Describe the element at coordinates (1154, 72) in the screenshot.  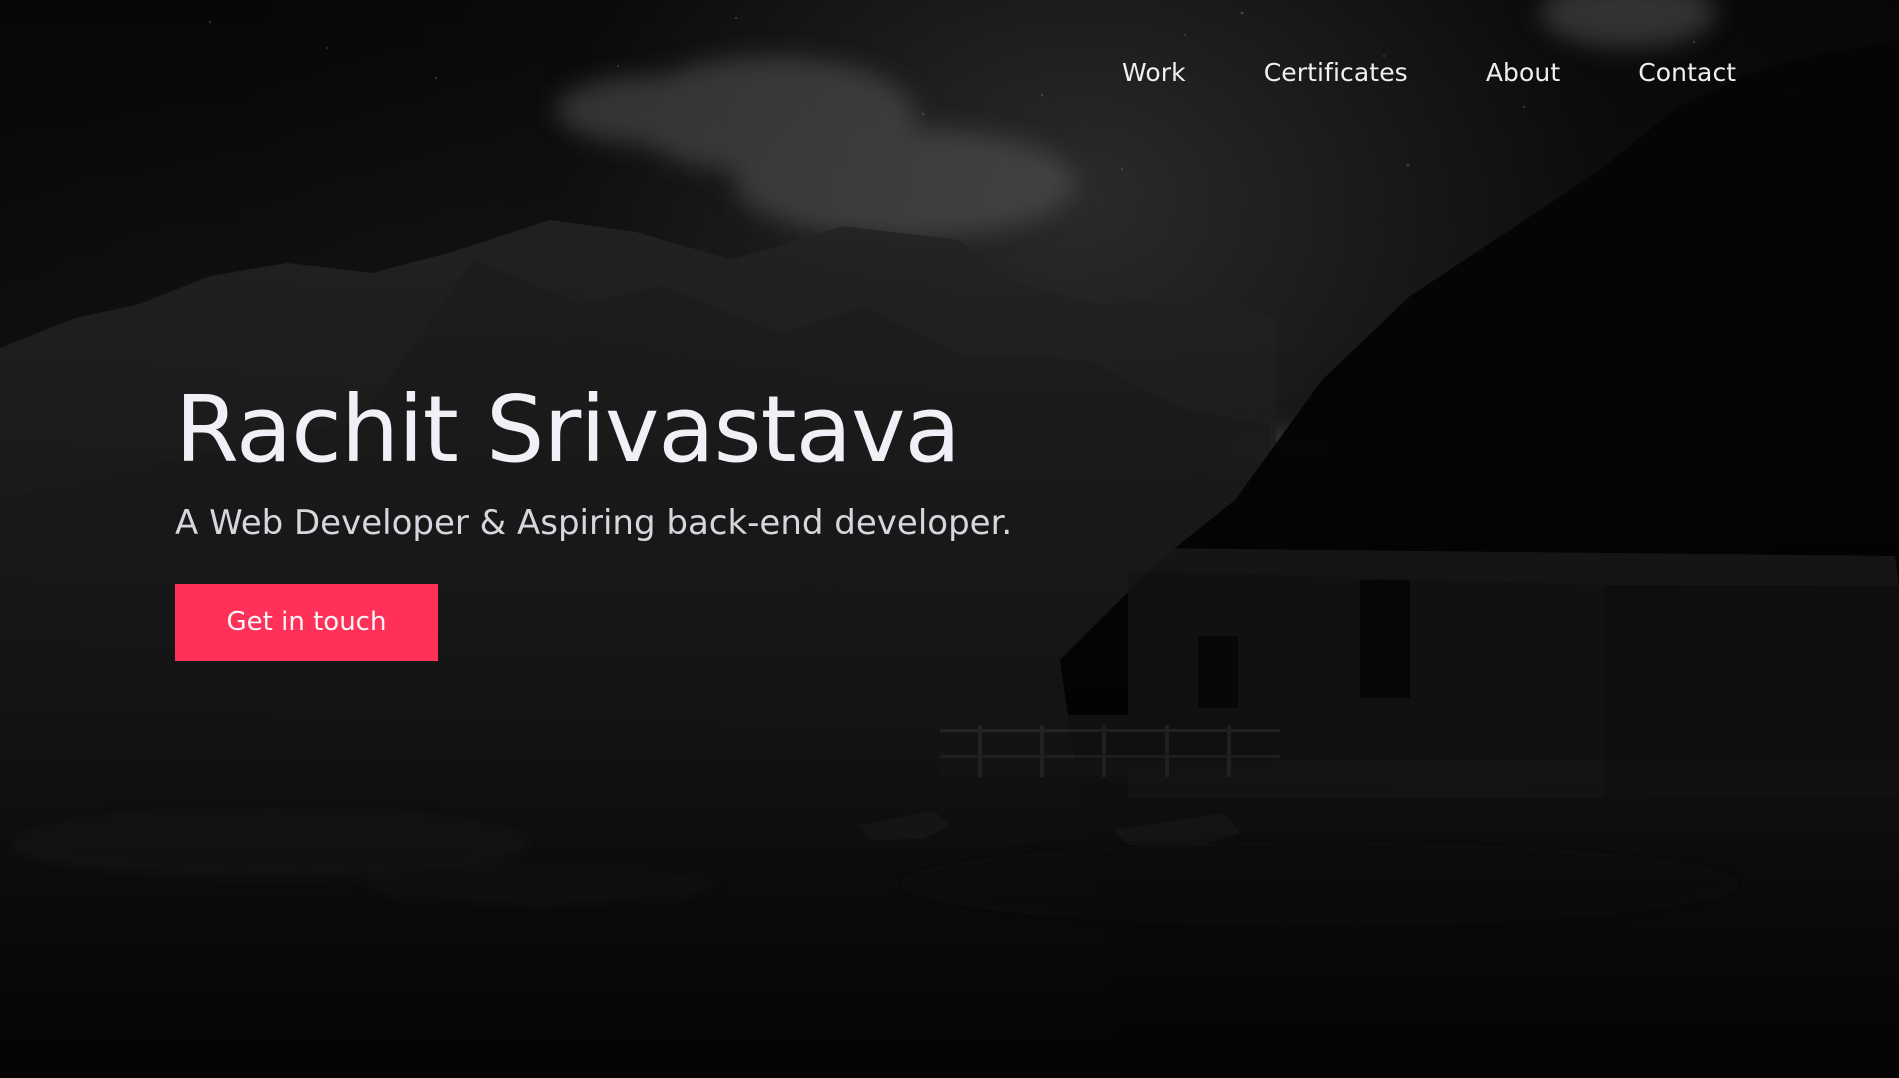
I see `nav-link-work: Work` at that location.